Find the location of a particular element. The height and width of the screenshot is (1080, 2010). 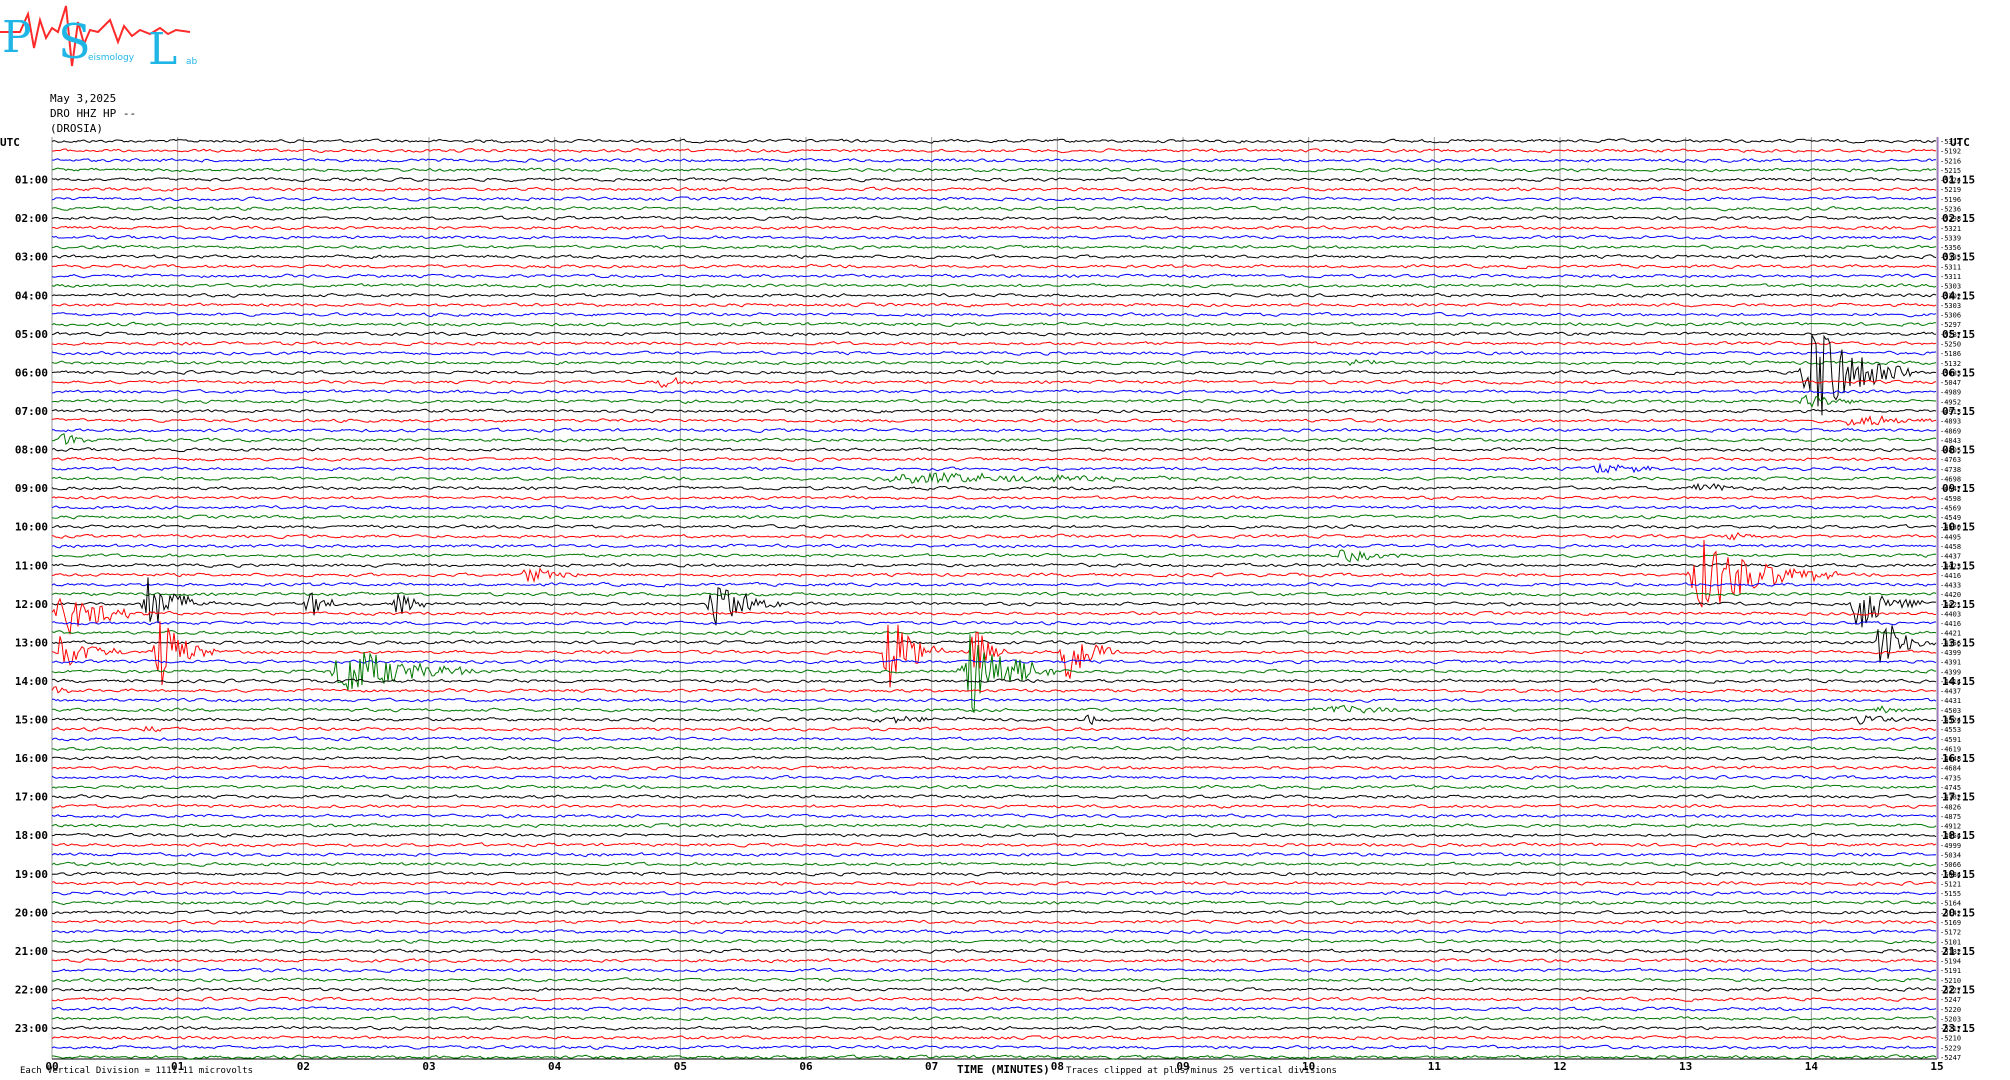

trace-offset-label: -4403 is located at coordinates (1950, 614).